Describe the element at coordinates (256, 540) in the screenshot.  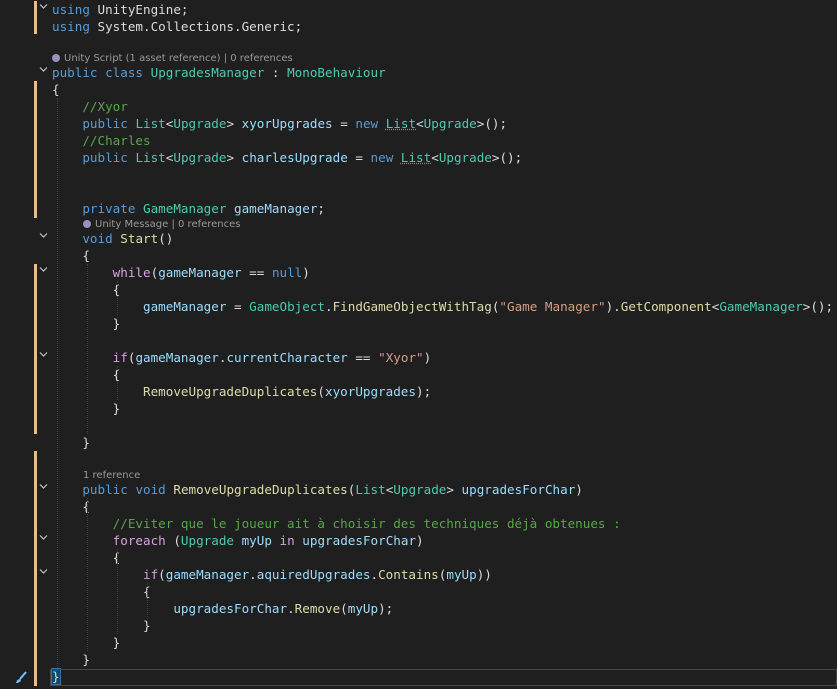
I see `code-token: myUp` at that location.